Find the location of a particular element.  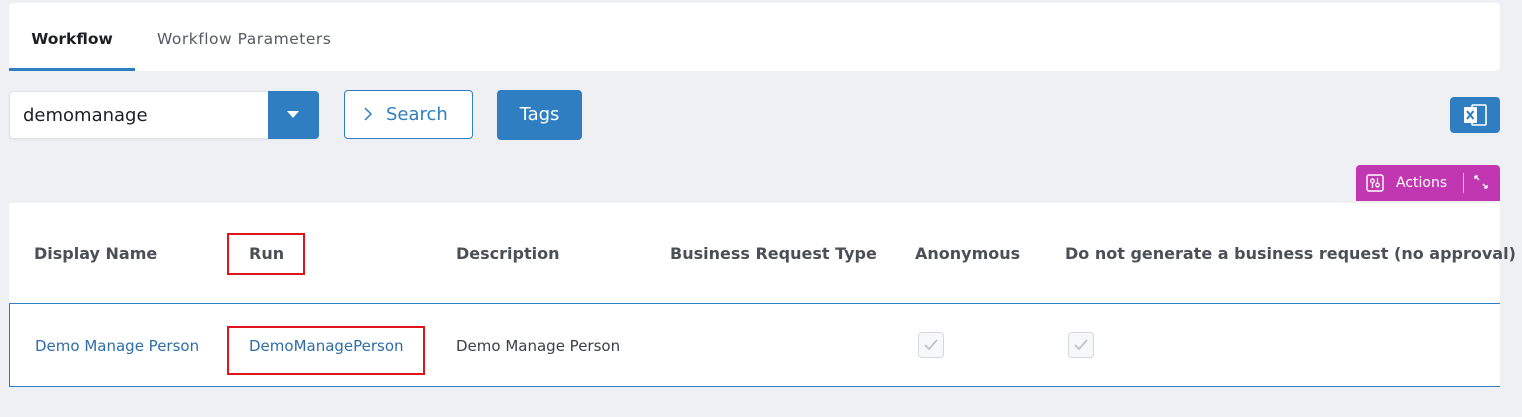

actions-button-label: Actions is located at coordinates (1422, 183).